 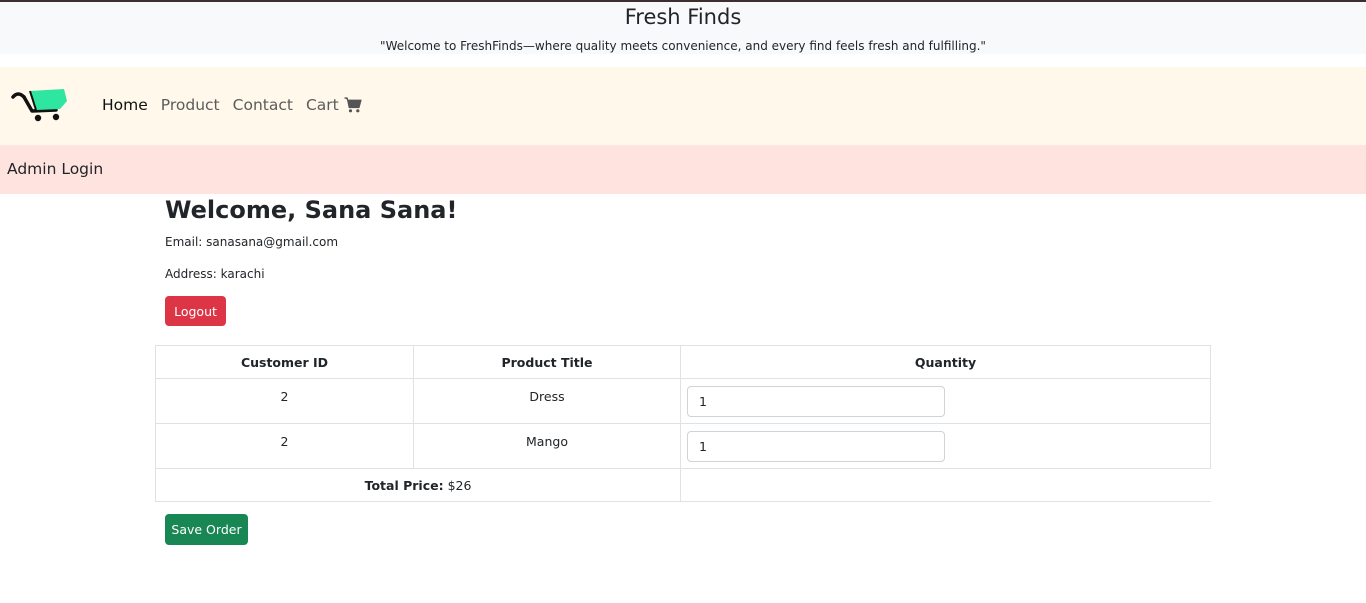 What do you see at coordinates (404, 485) in the screenshot?
I see `total-price-label: Total Price:` at bounding box center [404, 485].